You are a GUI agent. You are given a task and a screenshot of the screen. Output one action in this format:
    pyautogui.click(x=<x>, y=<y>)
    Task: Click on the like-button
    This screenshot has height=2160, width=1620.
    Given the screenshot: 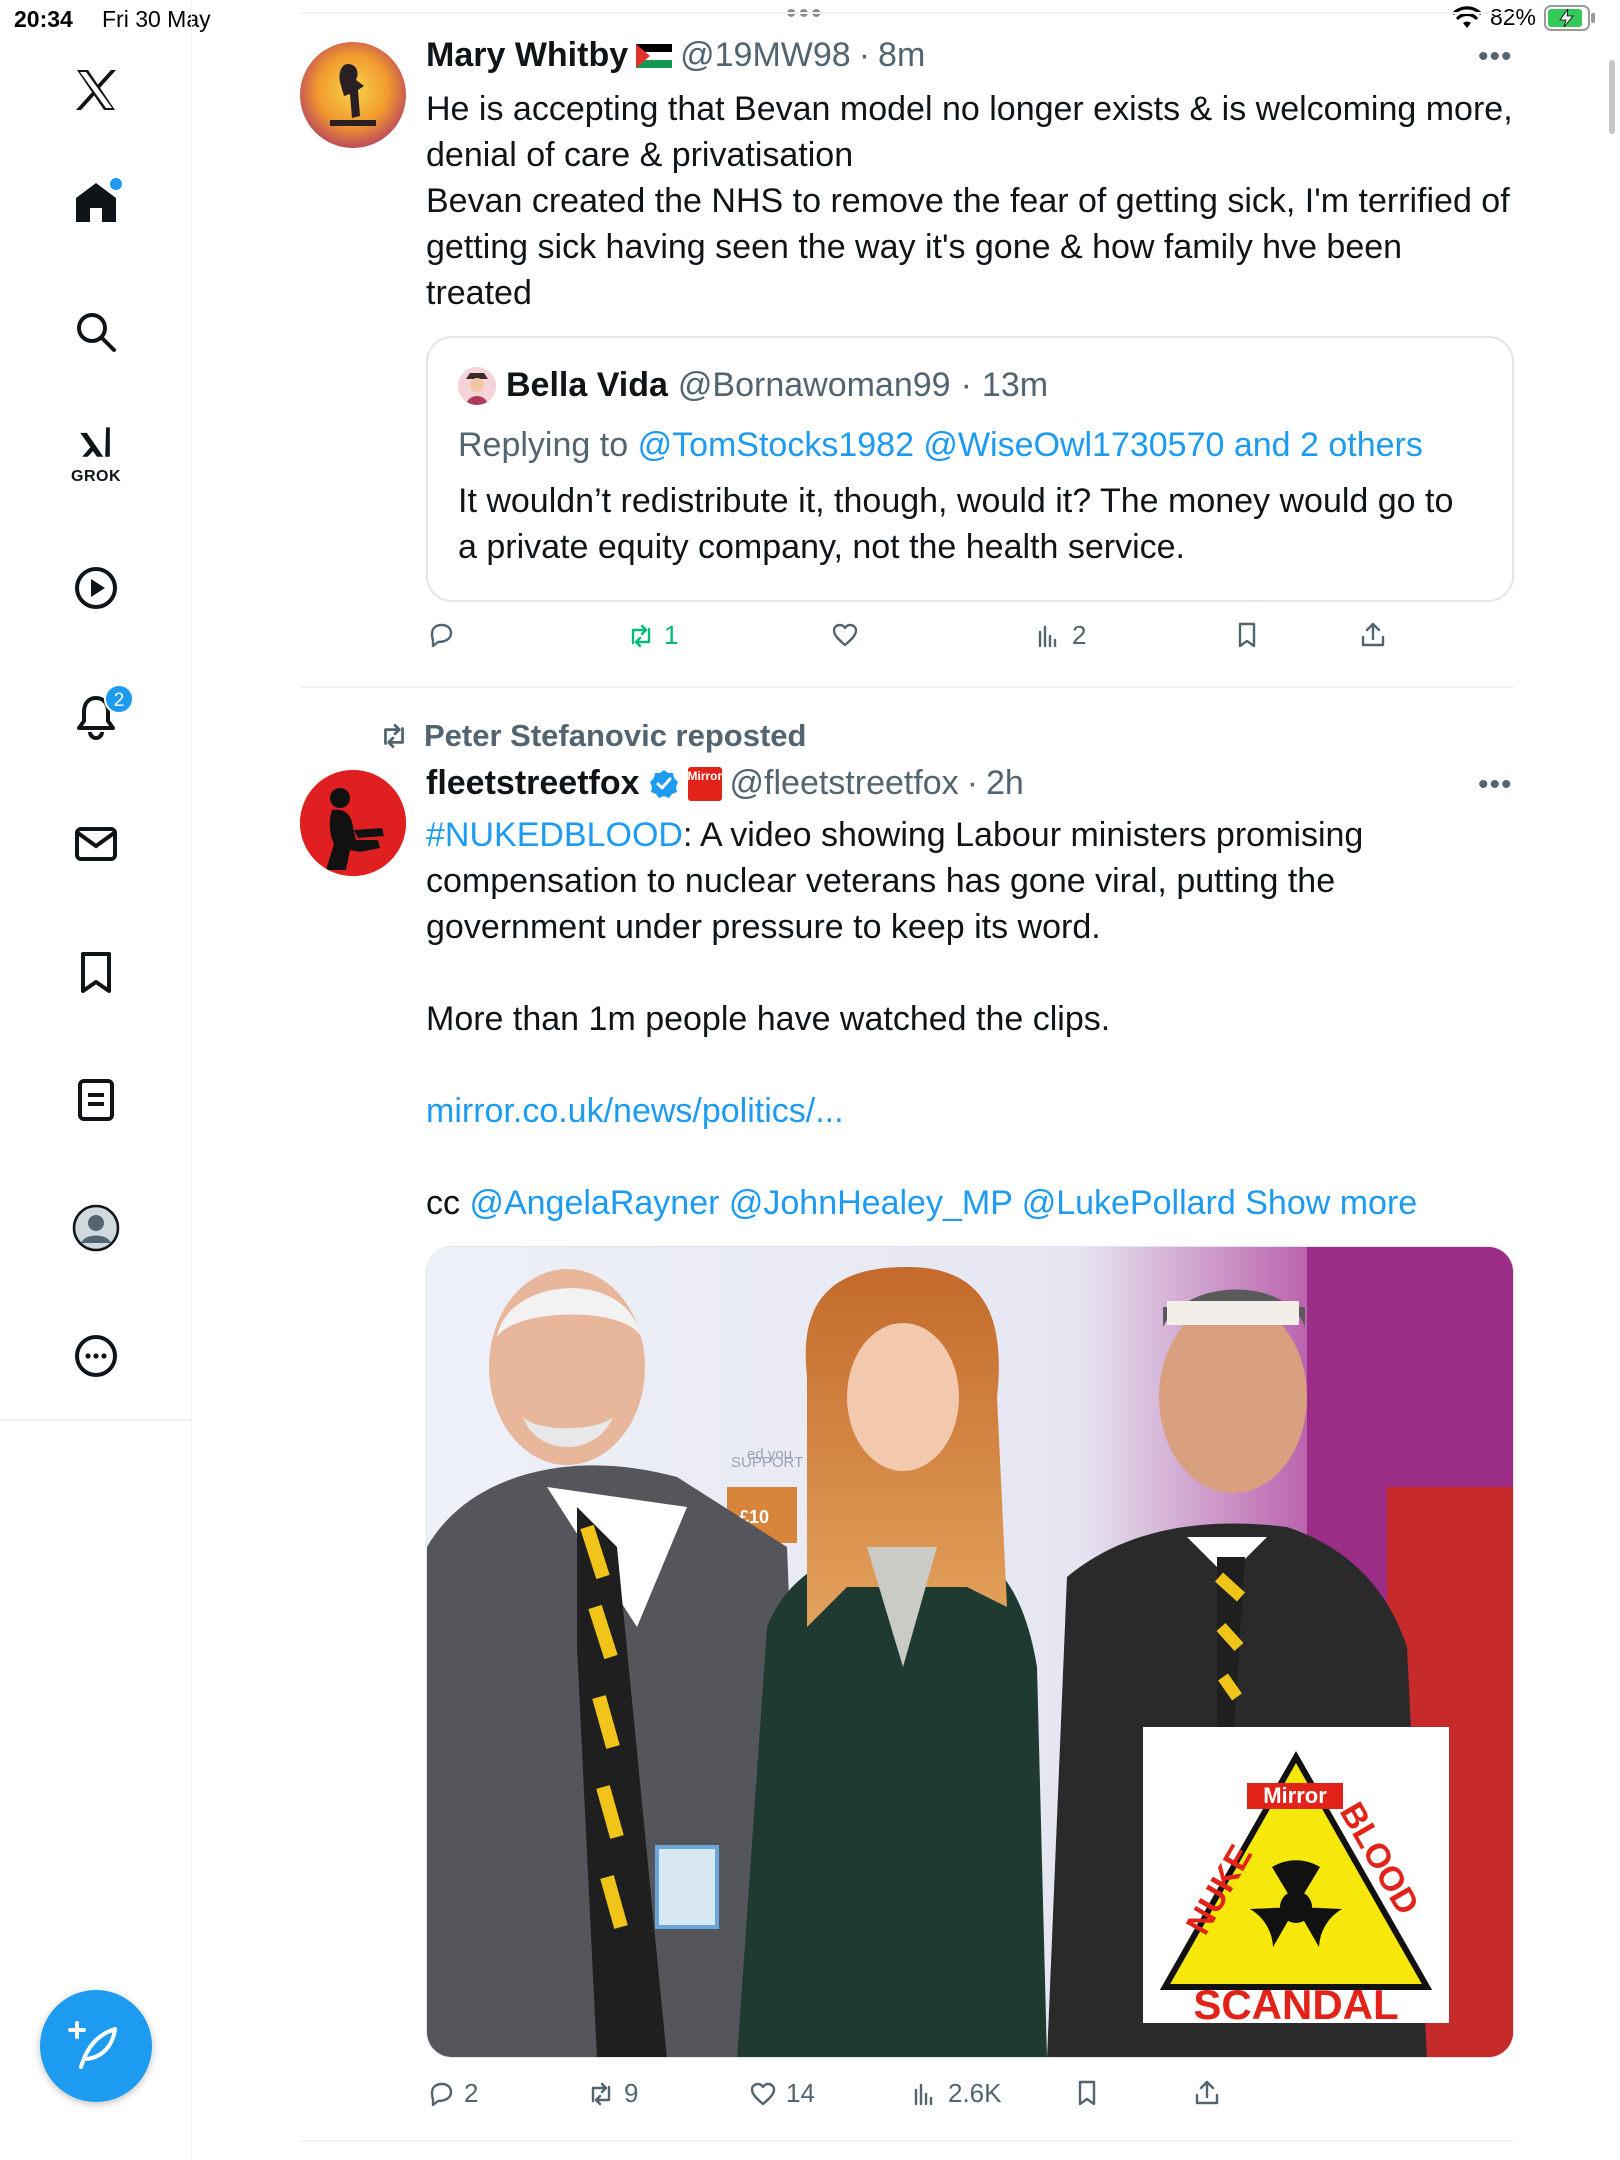 What is the action you would take?
    pyautogui.click(x=849, y=635)
    